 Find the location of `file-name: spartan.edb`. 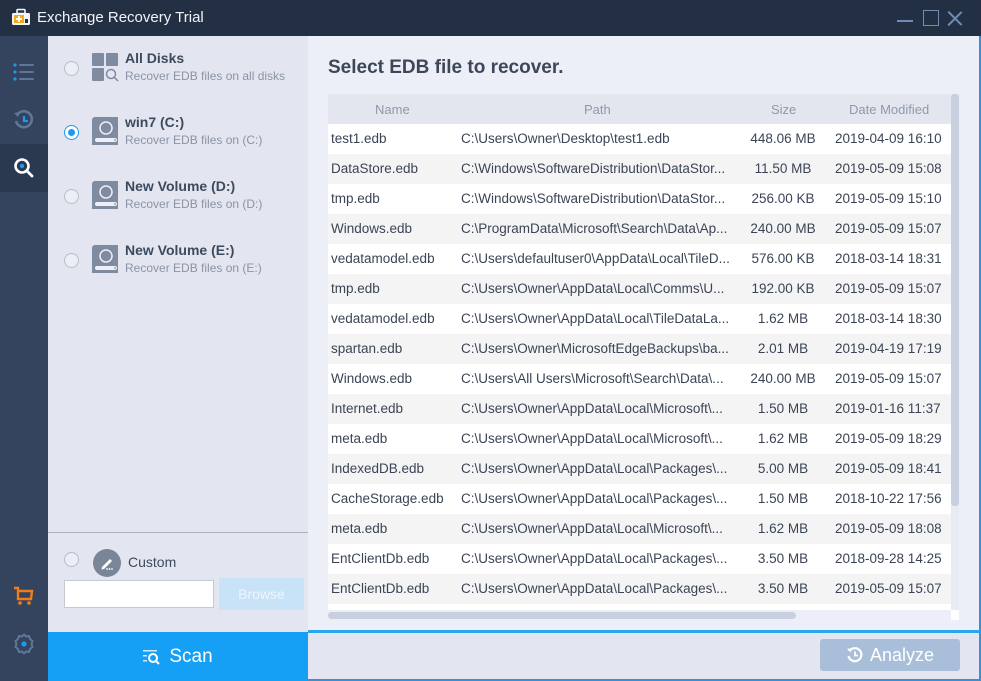

file-name: spartan.edb is located at coordinates (367, 348).